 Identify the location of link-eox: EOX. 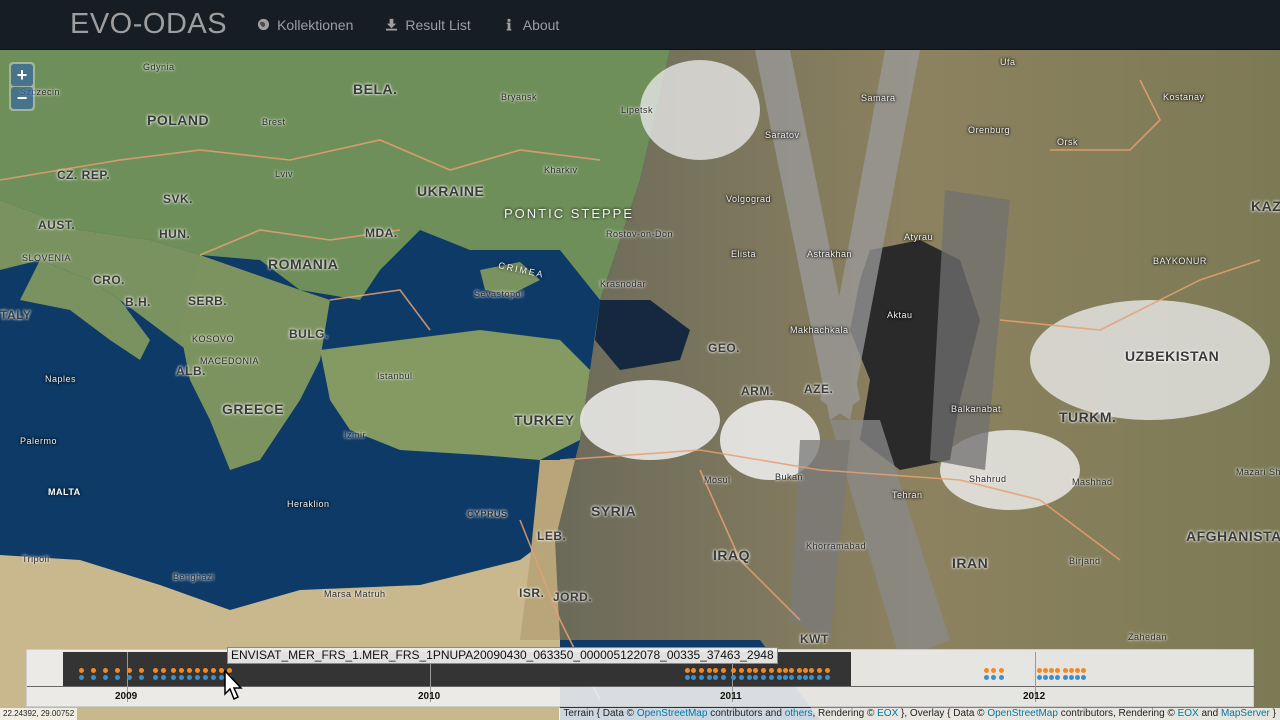
(887, 713).